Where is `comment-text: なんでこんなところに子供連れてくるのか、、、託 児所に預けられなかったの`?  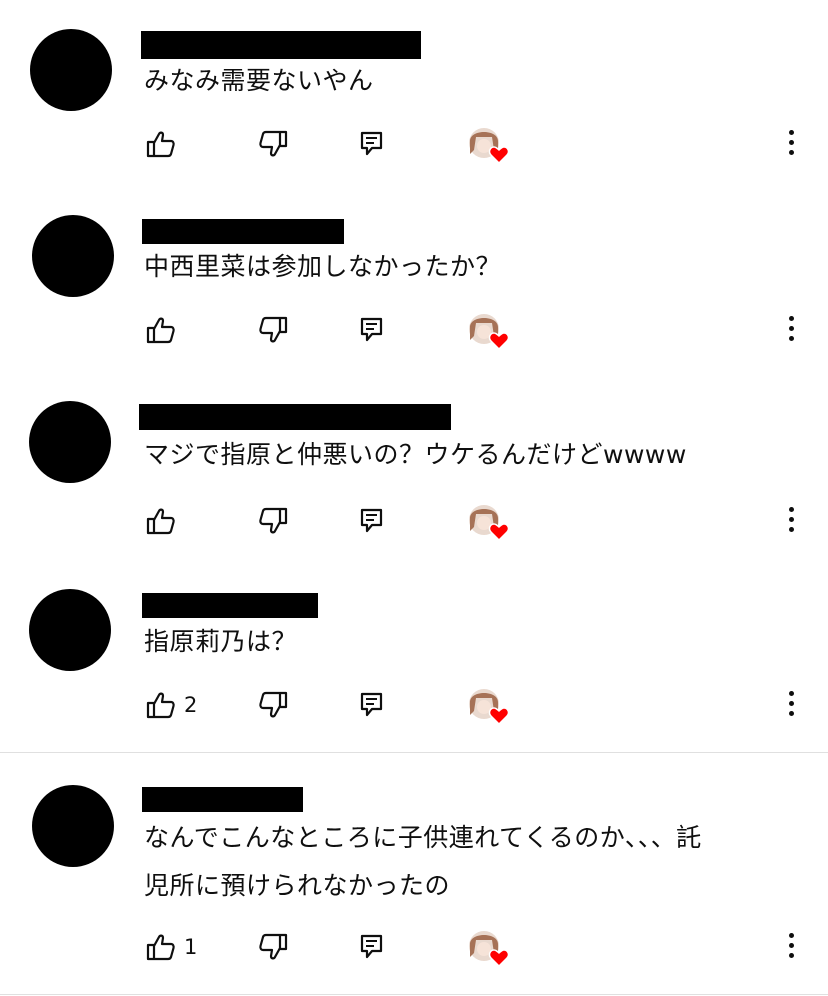
comment-text: なんでこんなところに子供連れてくるのか、、、託 児所に預けられなかったの is located at coordinates (423, 861).